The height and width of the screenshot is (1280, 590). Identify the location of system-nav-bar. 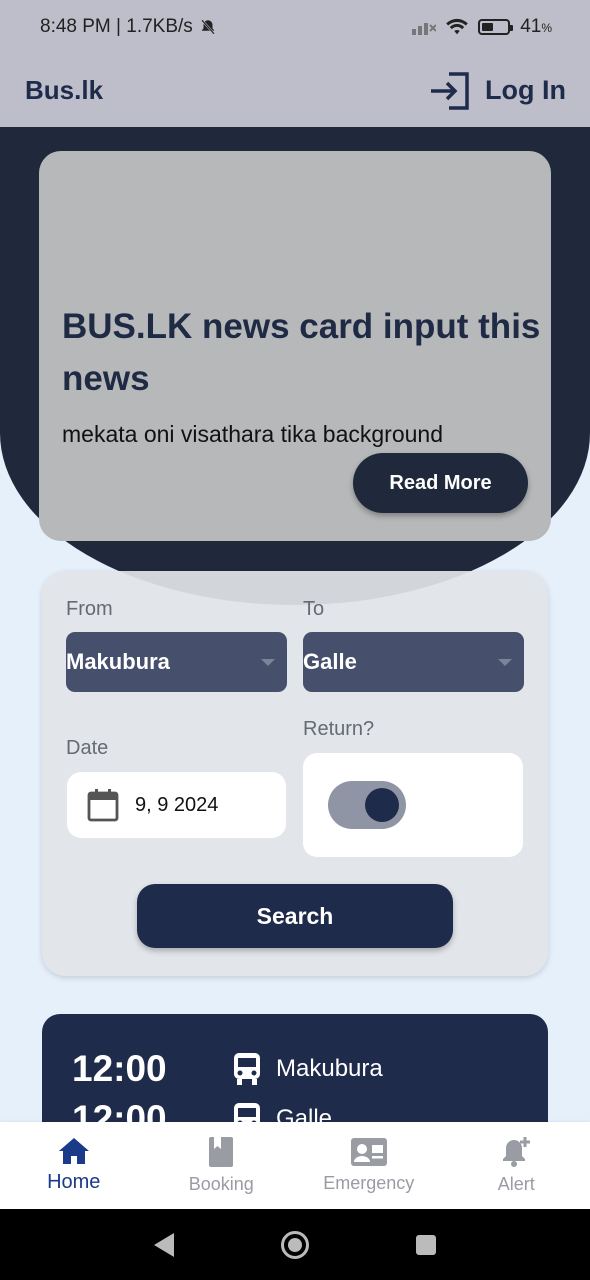
(295, 1244).